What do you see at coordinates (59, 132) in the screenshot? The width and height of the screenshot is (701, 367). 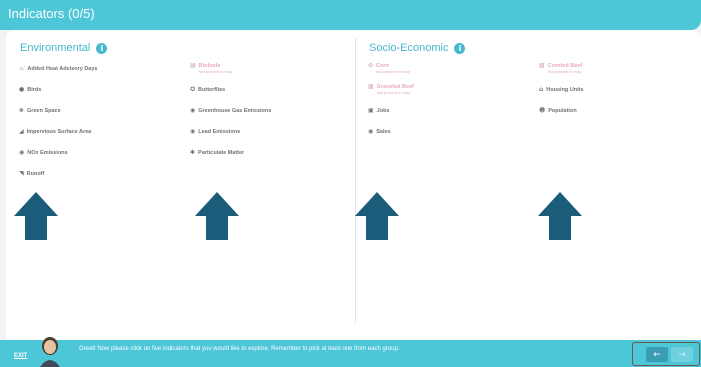 I see `indicator-label: Impervious Surface Area` at bounding box center [59, 132].